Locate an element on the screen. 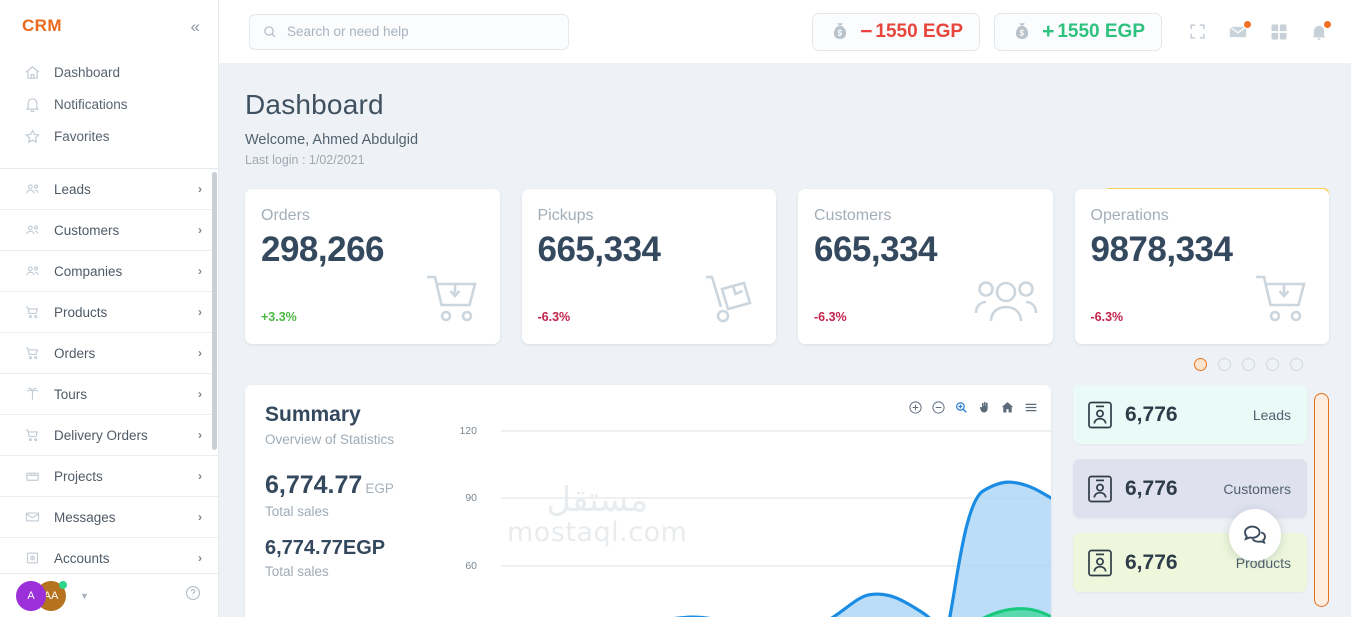 This screenshot has height=617, width=1351. sidebar-top-list: Dashboard Notifications Favorites is located at coordinates (109, 109).